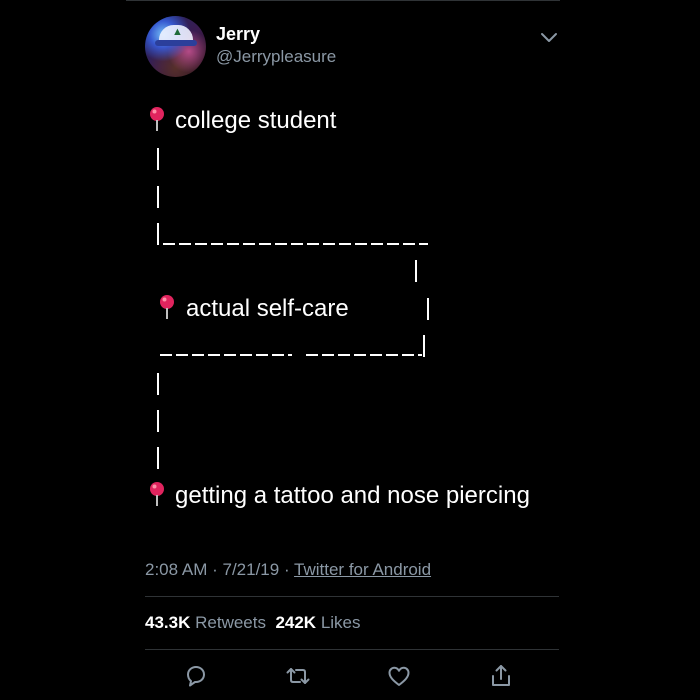  Describe the element at coordinates (177, 32) in the screenshot. I see `pine-tree-icon: ▲` at that location.